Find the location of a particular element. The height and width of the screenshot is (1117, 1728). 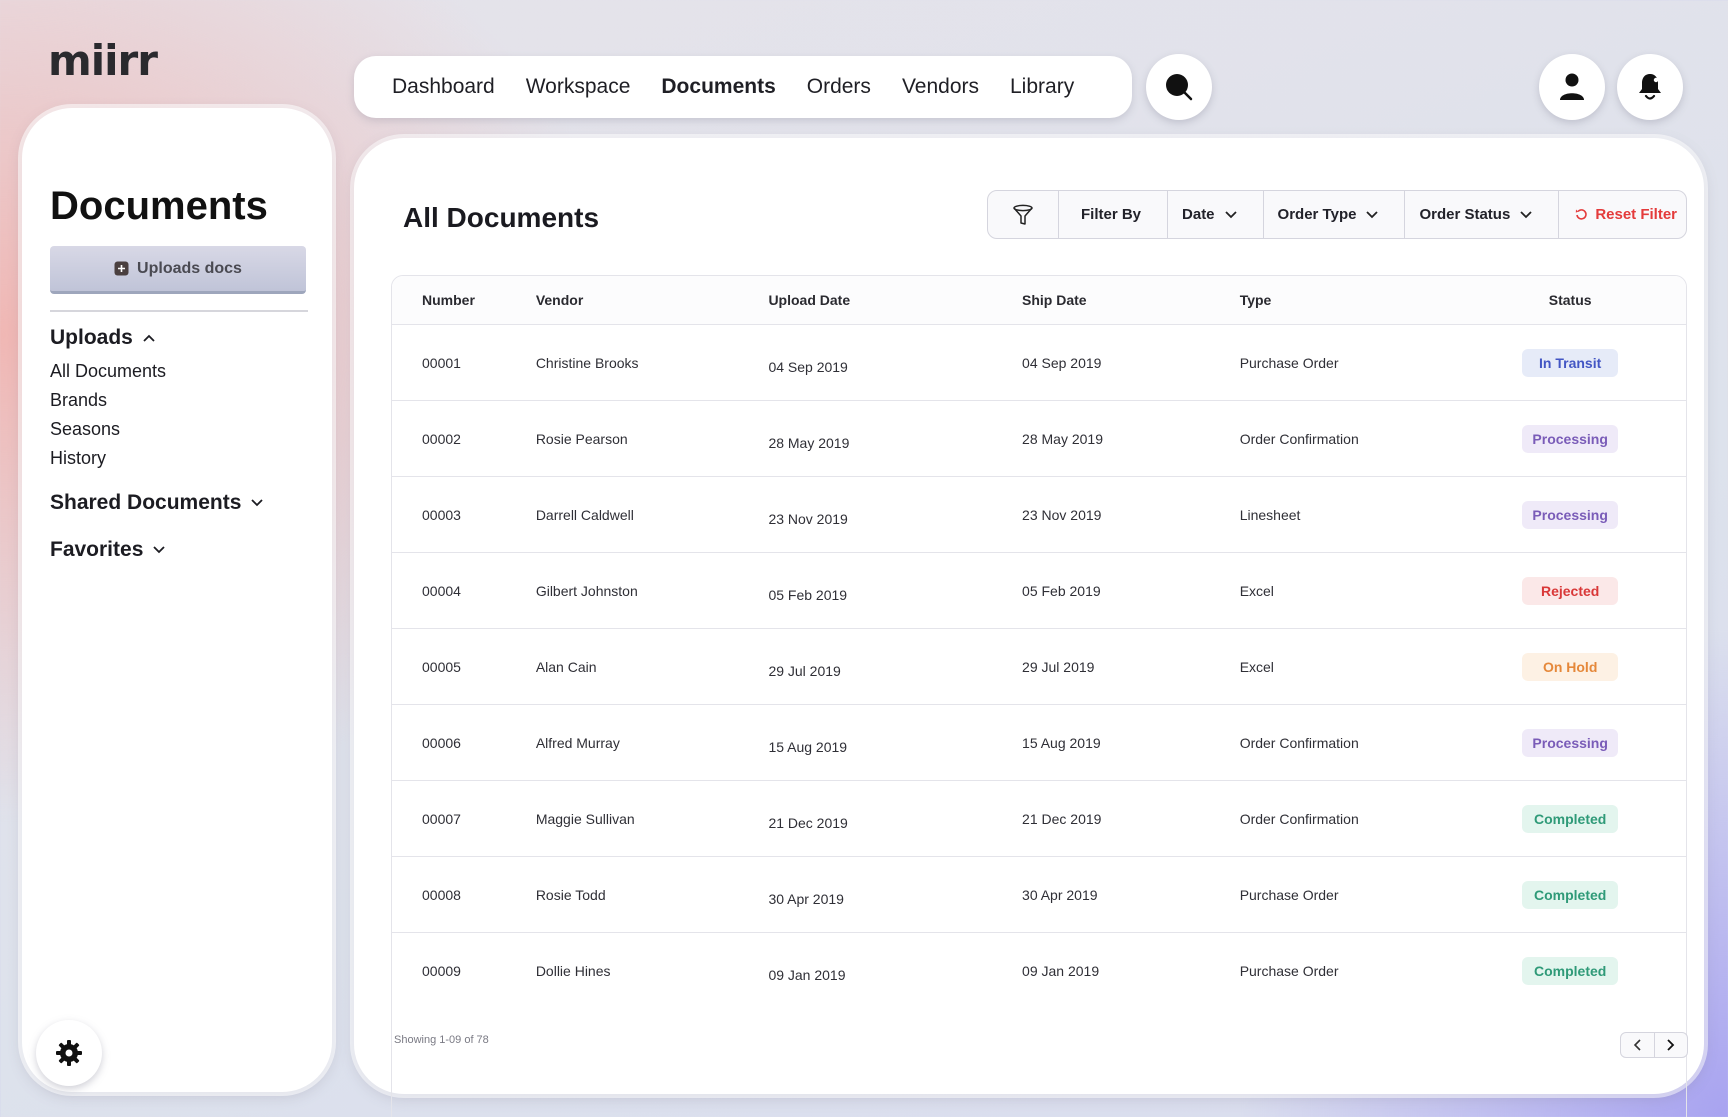

nav-item-dashboard: Dashboard is located at coordinates (443, 87).